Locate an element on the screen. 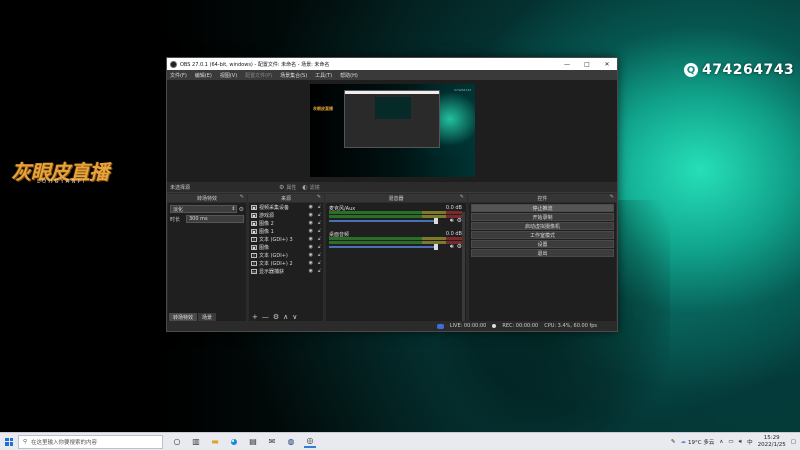 The height and width of the screenshot is (450, 800). exit-button: 退出 is located at coordinates (542, 253).